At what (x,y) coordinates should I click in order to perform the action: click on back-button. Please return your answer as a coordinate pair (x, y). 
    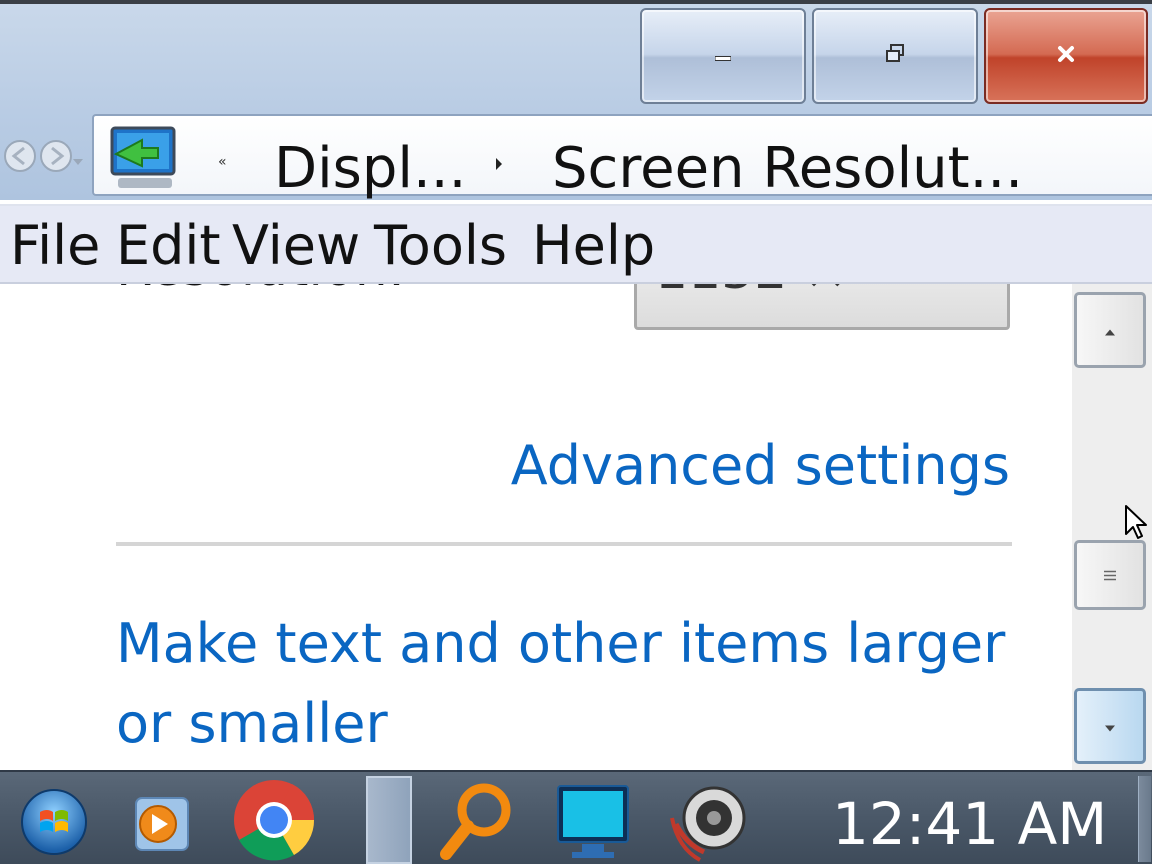
    Looking at the image, I should click on (20, 156).